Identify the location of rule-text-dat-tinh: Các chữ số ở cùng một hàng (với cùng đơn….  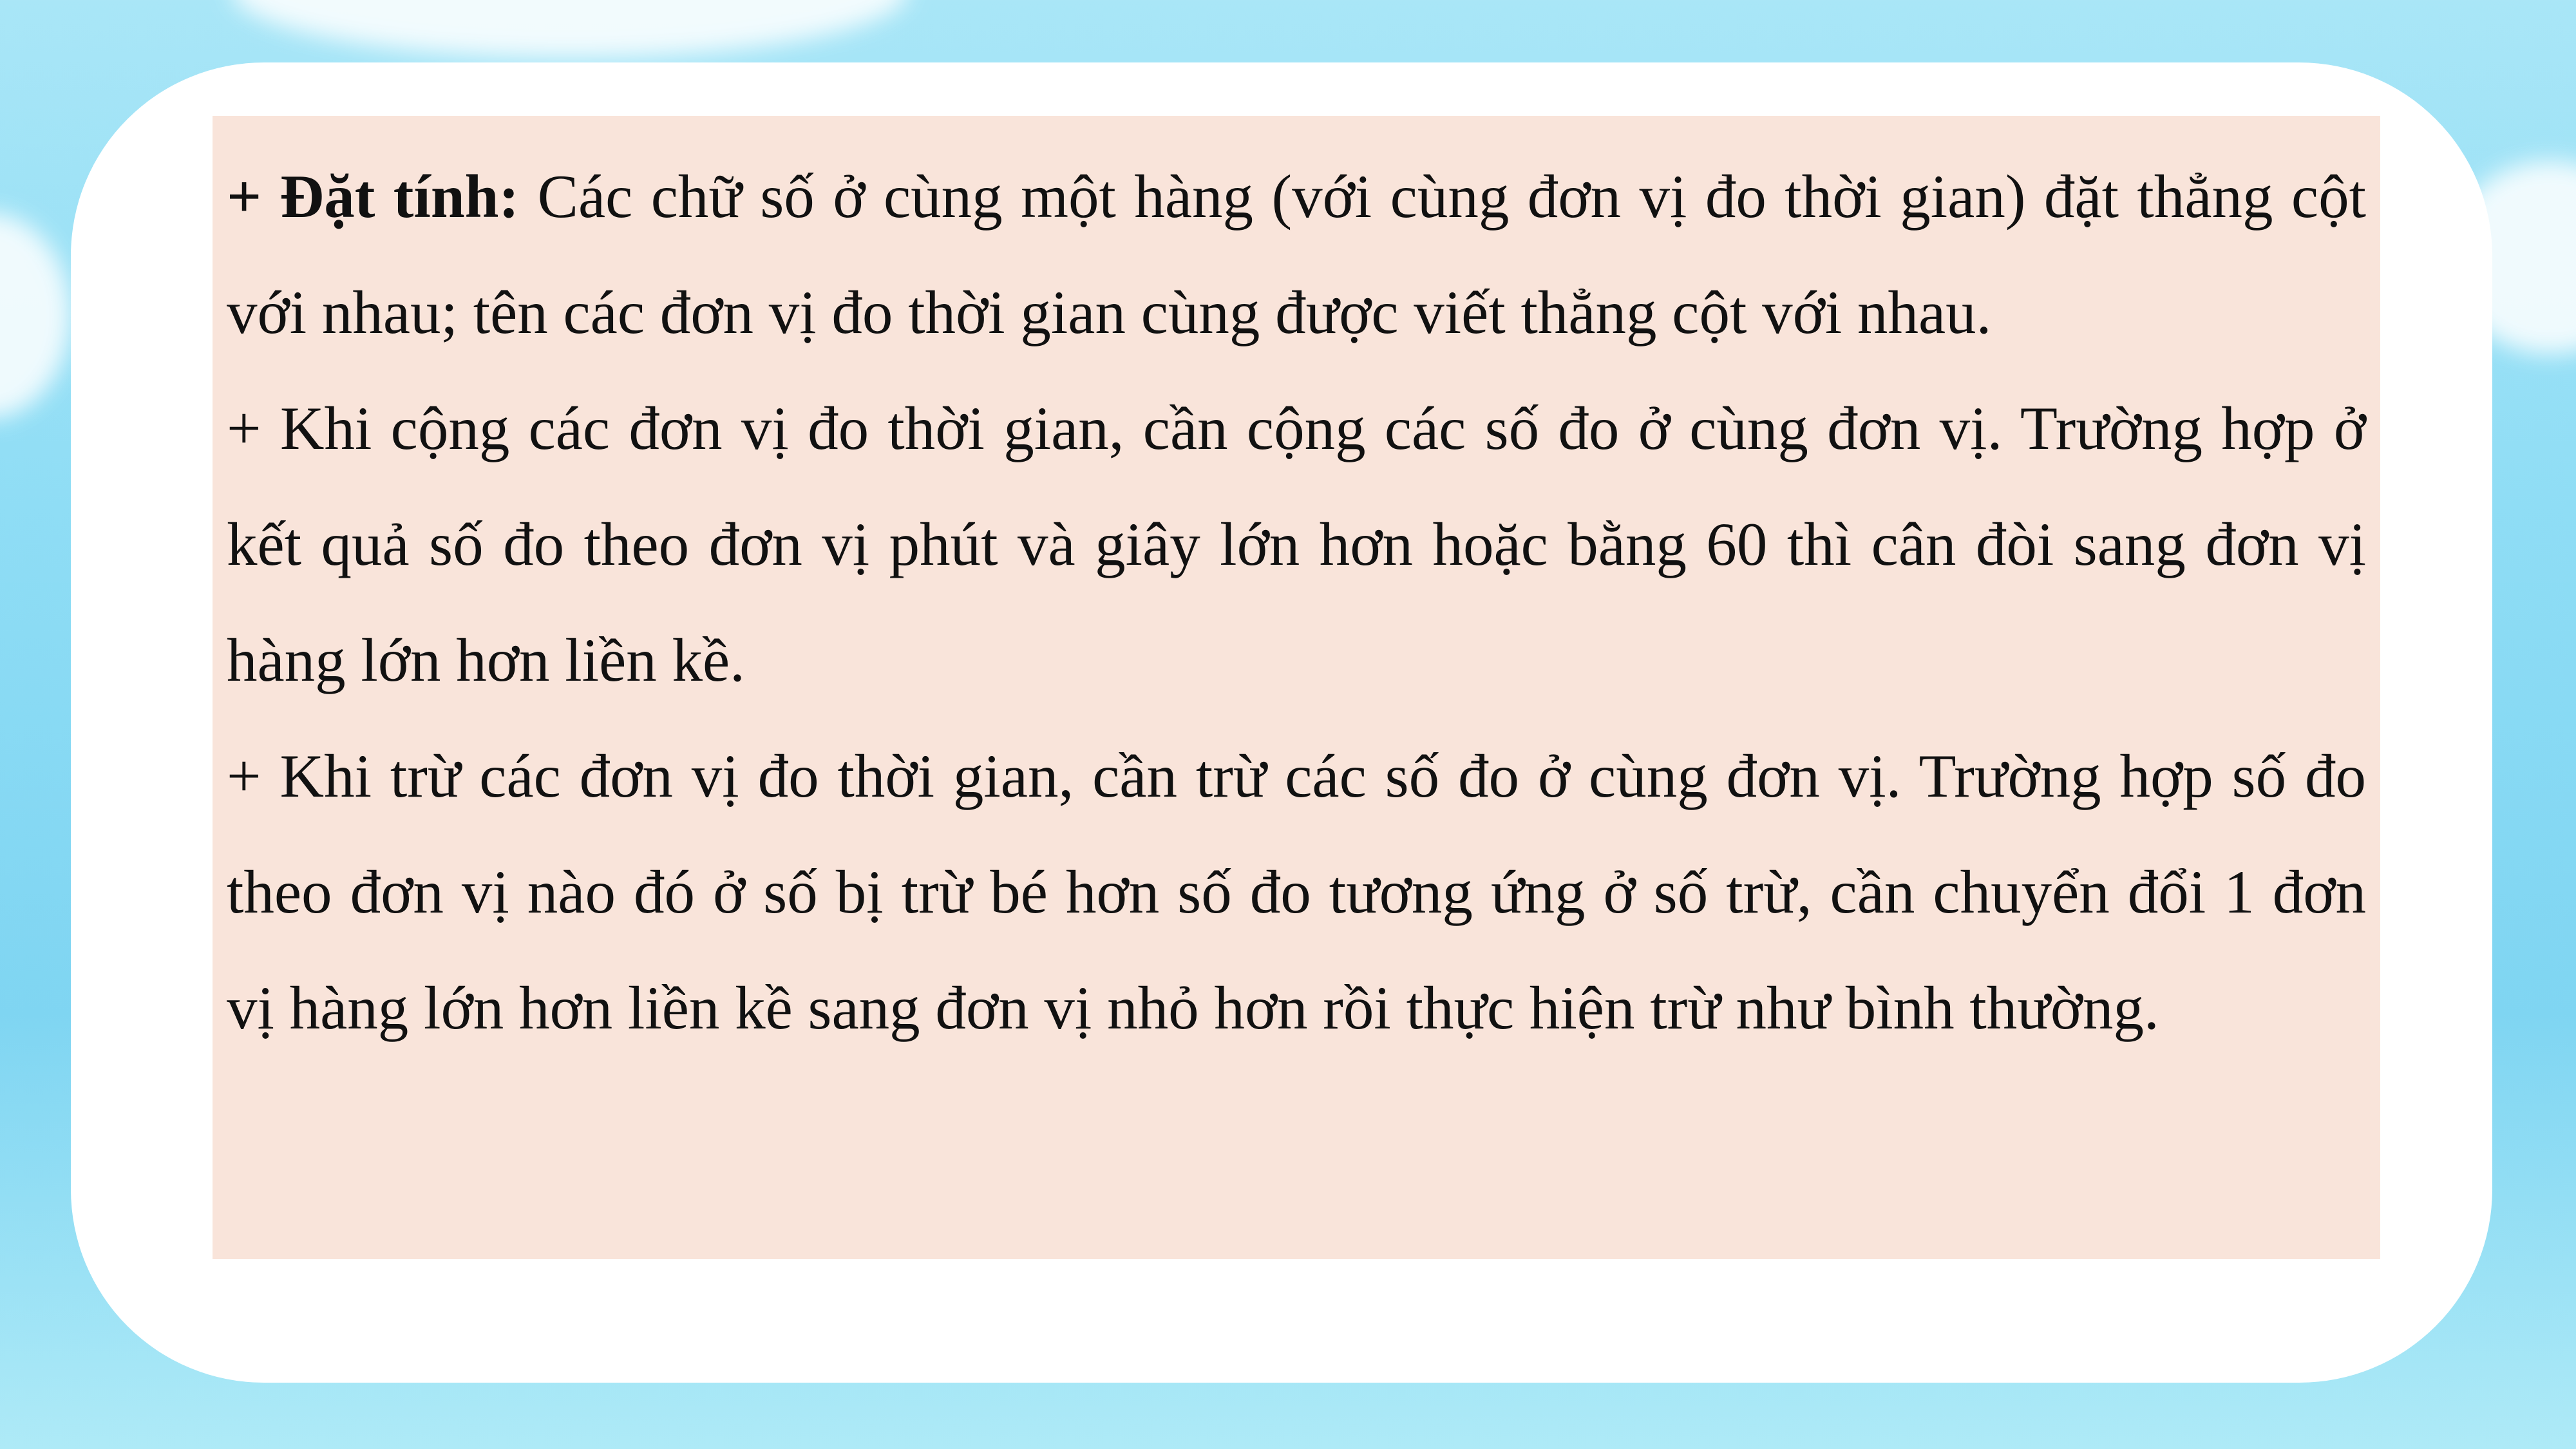
(1296, 254).